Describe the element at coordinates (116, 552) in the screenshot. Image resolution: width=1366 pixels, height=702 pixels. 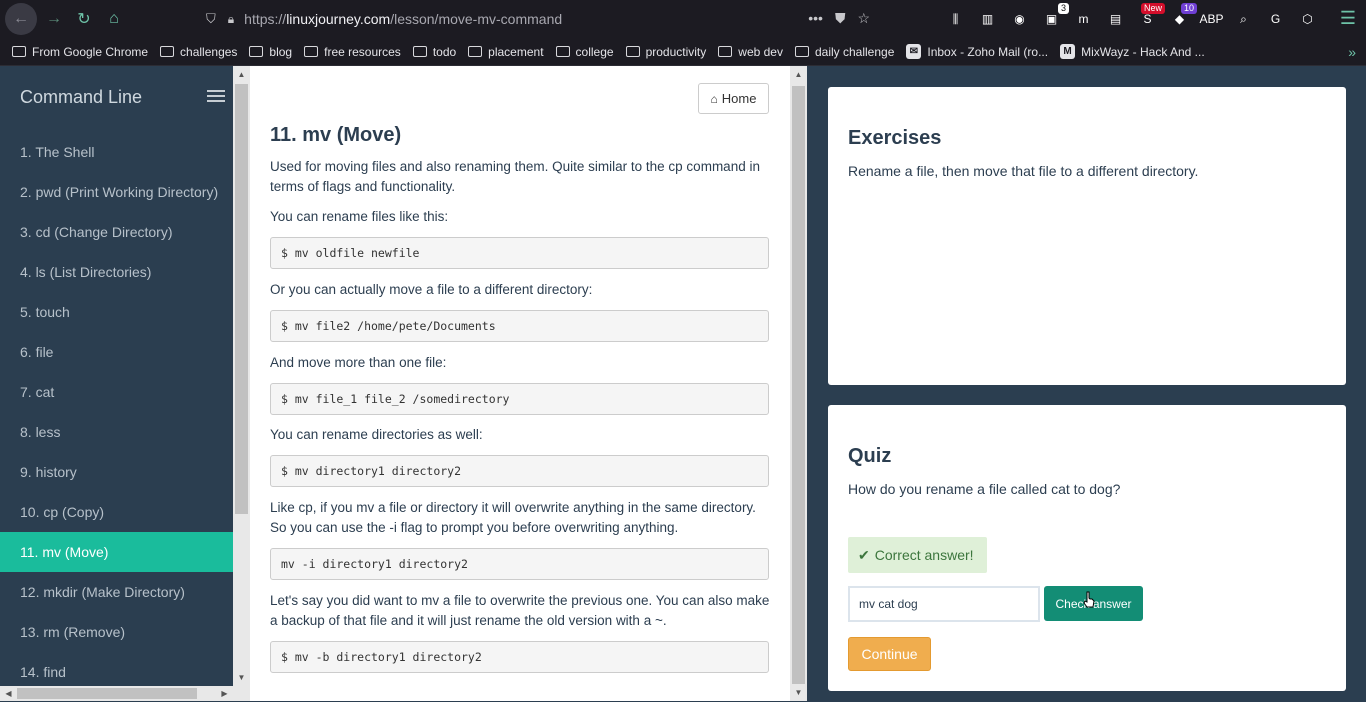
I see `sidebar-lesson-item: 11. mv (Move)` at that location.